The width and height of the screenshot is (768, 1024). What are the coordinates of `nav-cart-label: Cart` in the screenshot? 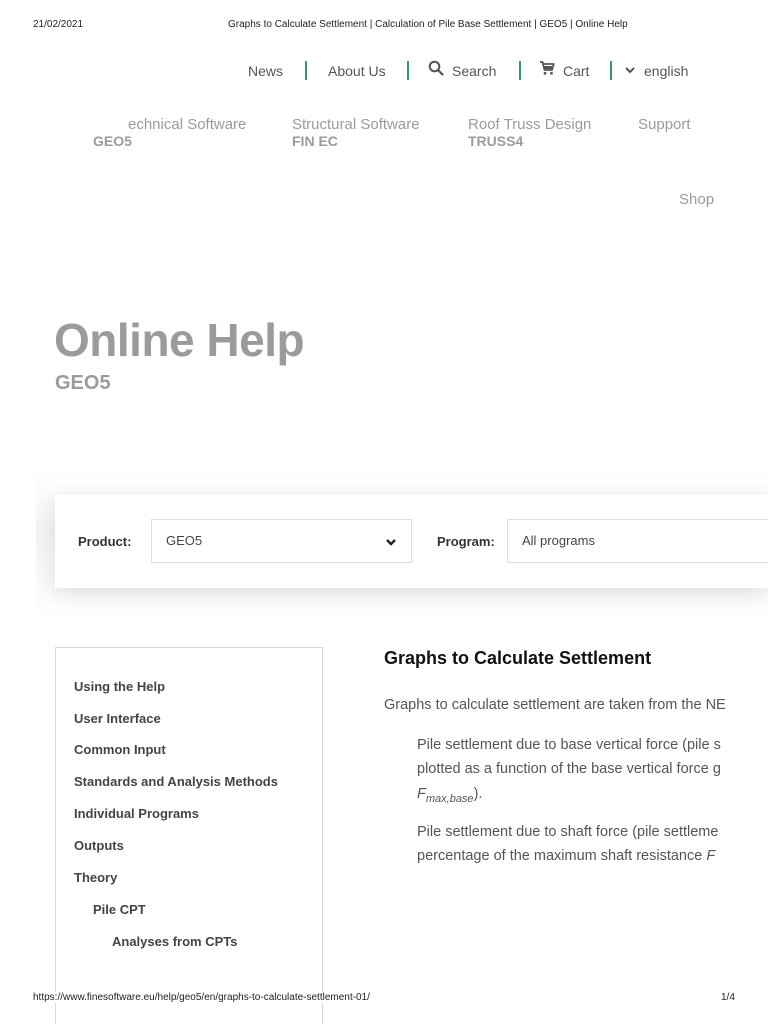 It's located at (576, 71).